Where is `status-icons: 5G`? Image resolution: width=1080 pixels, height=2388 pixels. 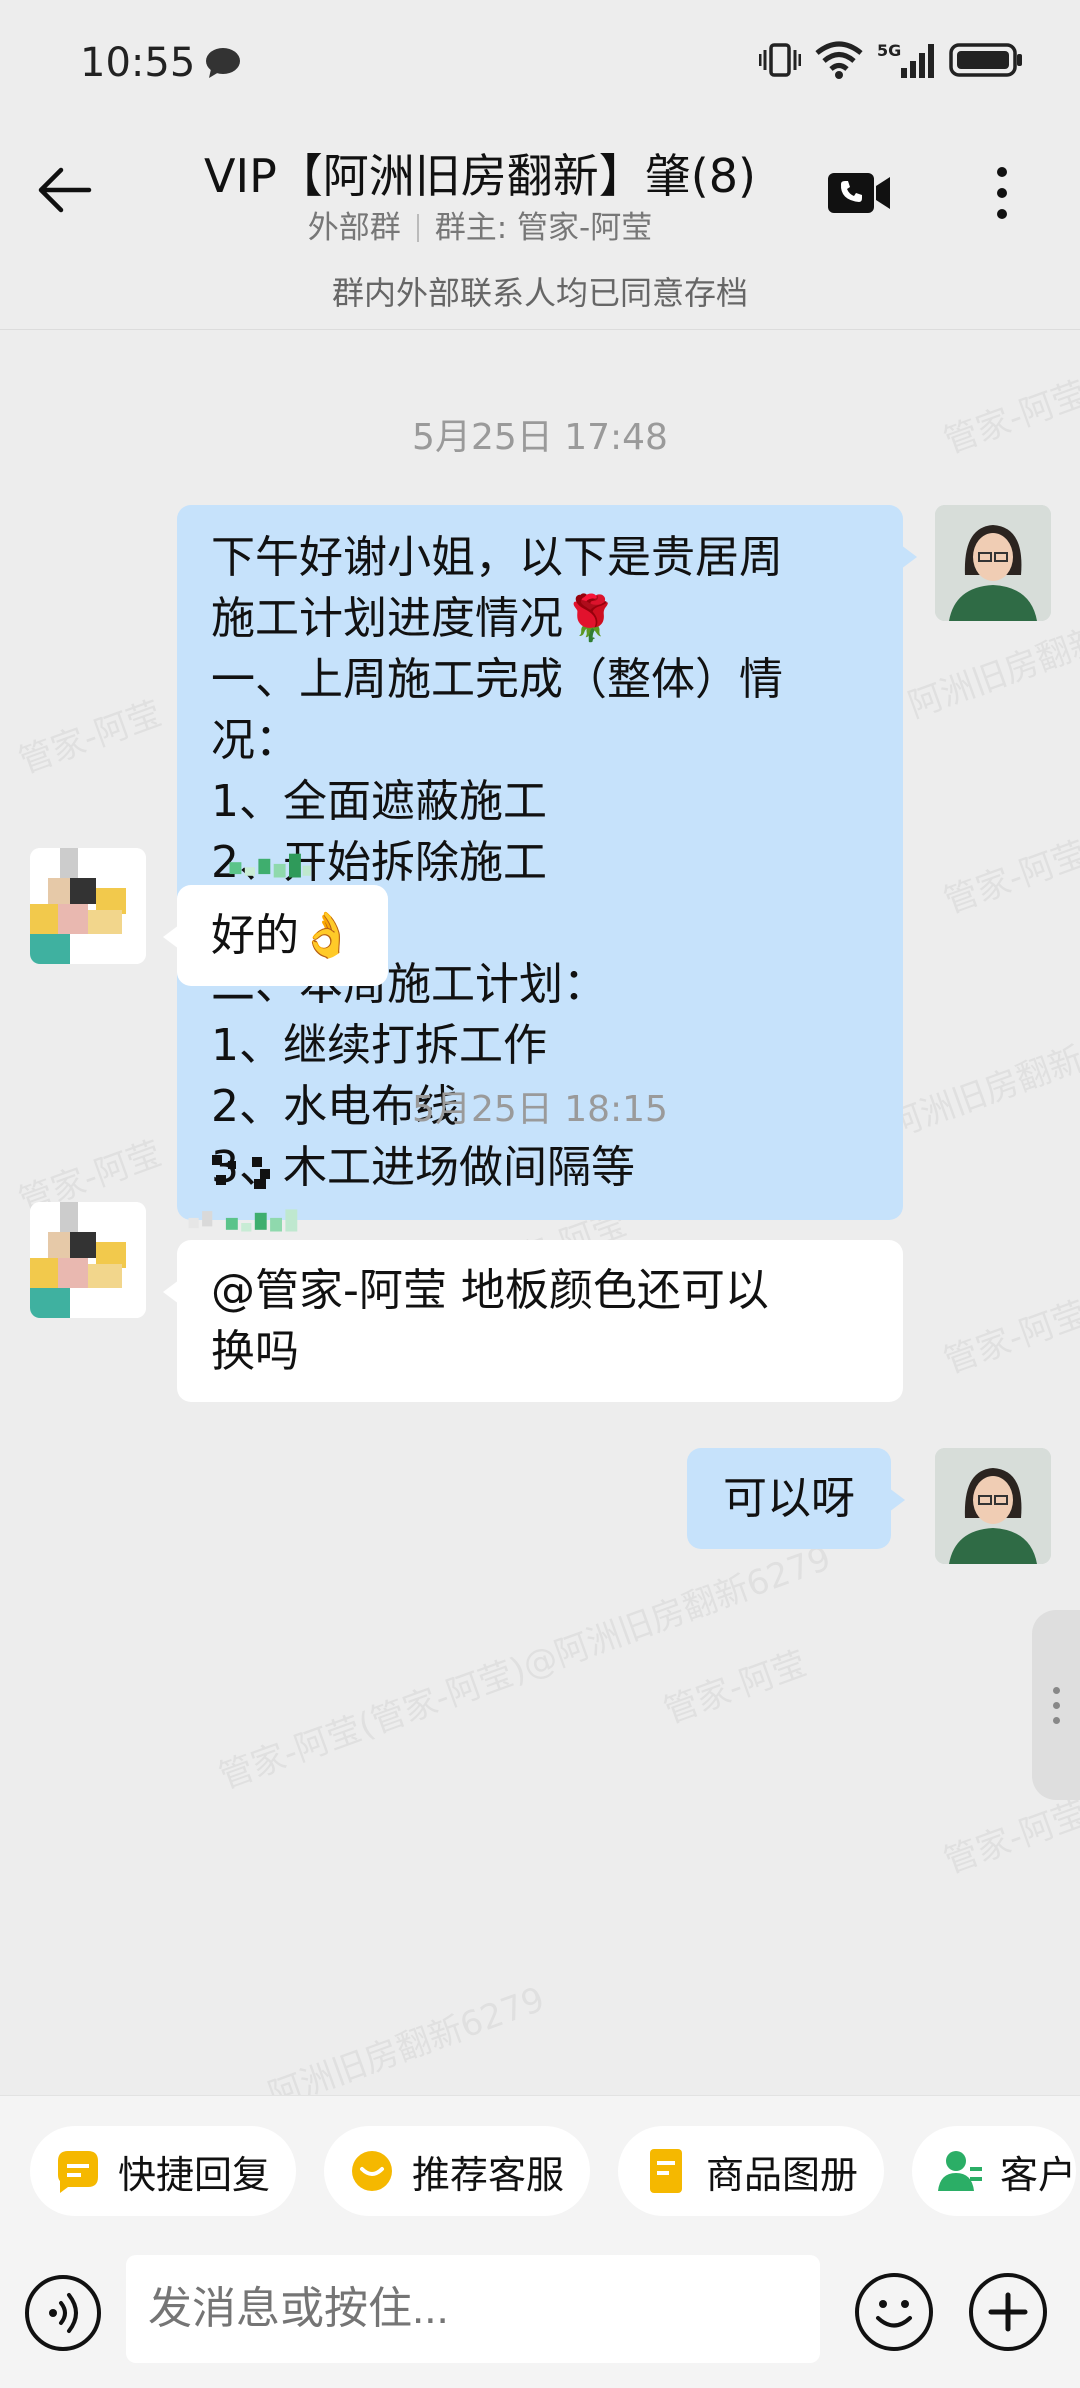 status-icons: 5G is located at coordinates (892, 60).